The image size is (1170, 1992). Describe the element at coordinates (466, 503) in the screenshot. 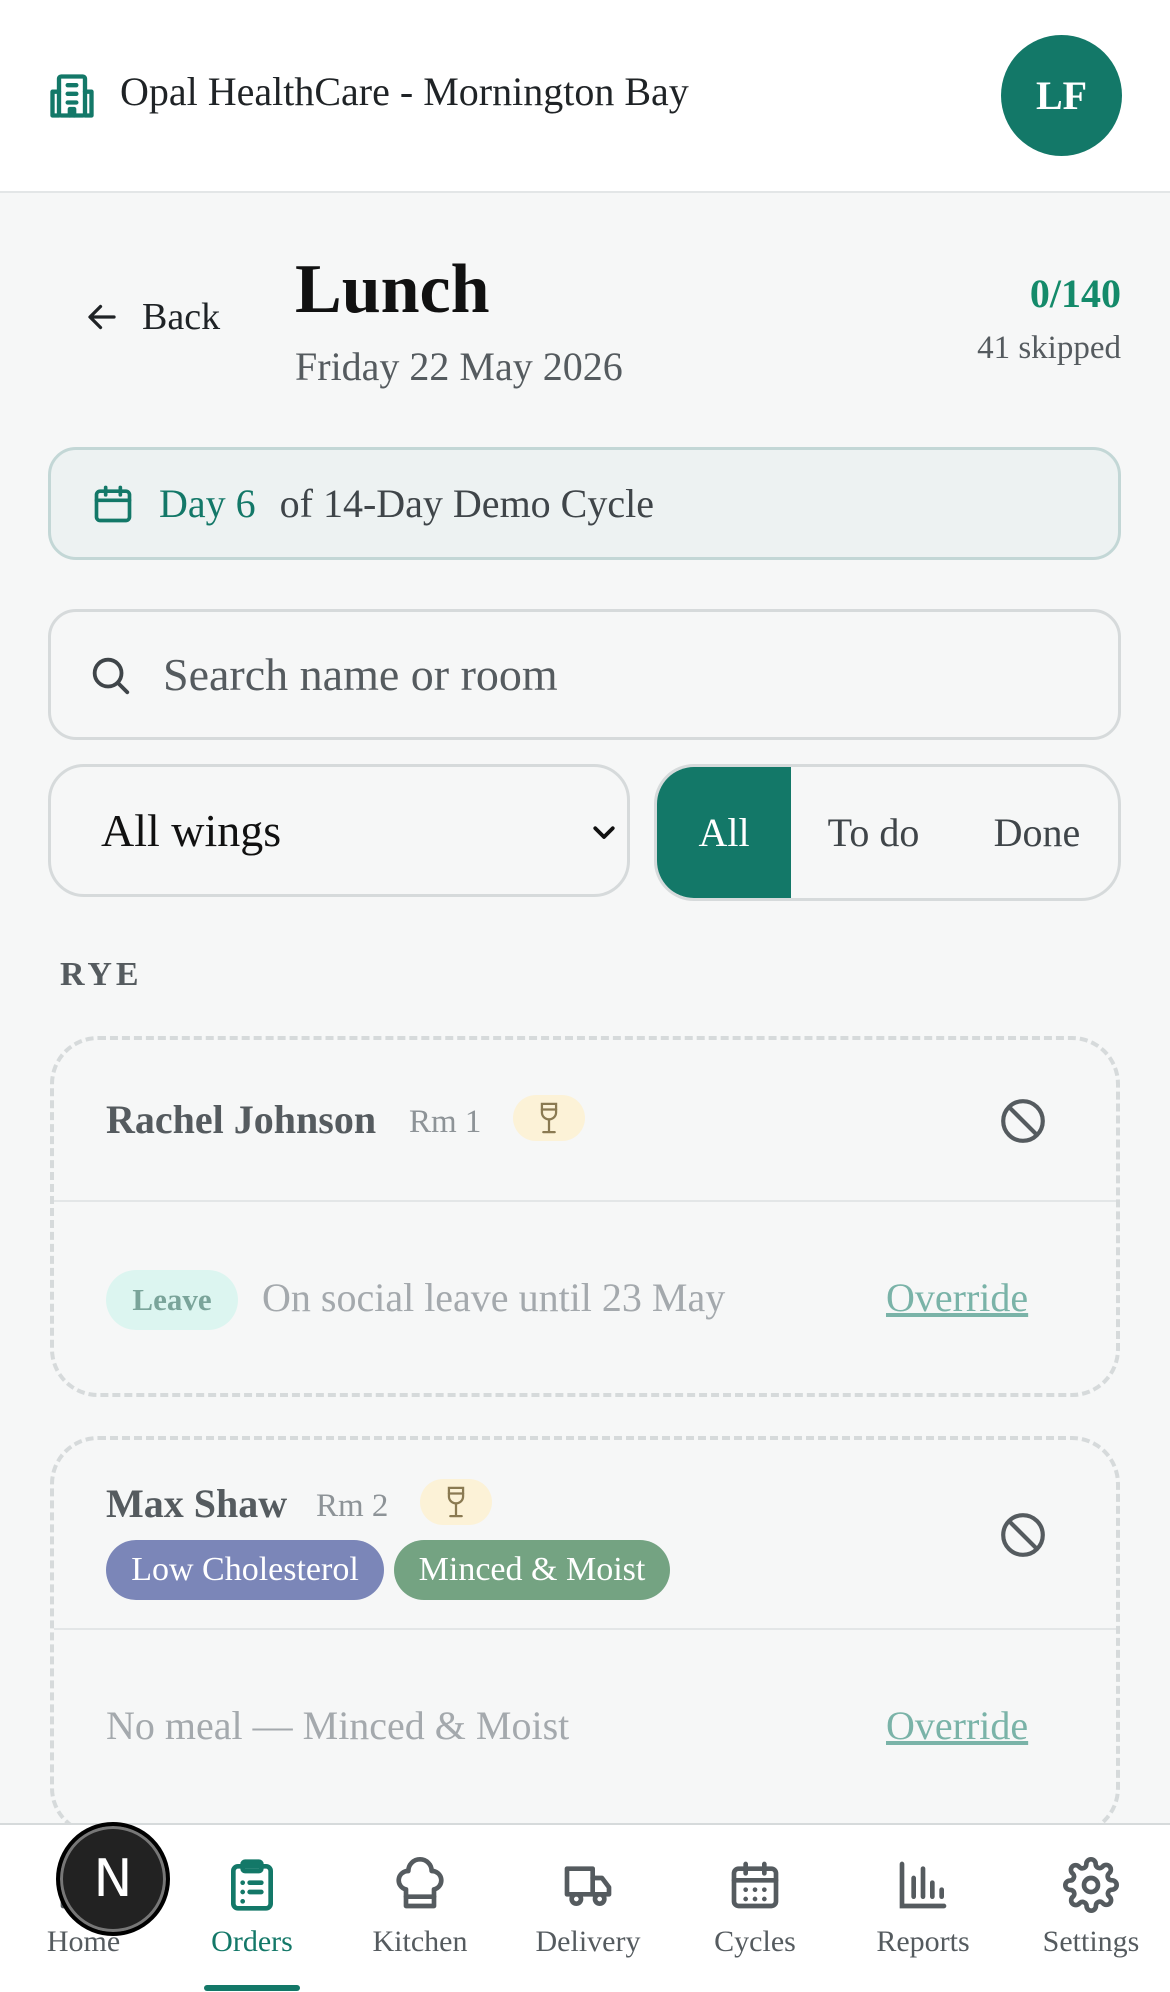

I see `cycle-name: of 14-Day Demo Cycle` at that location.